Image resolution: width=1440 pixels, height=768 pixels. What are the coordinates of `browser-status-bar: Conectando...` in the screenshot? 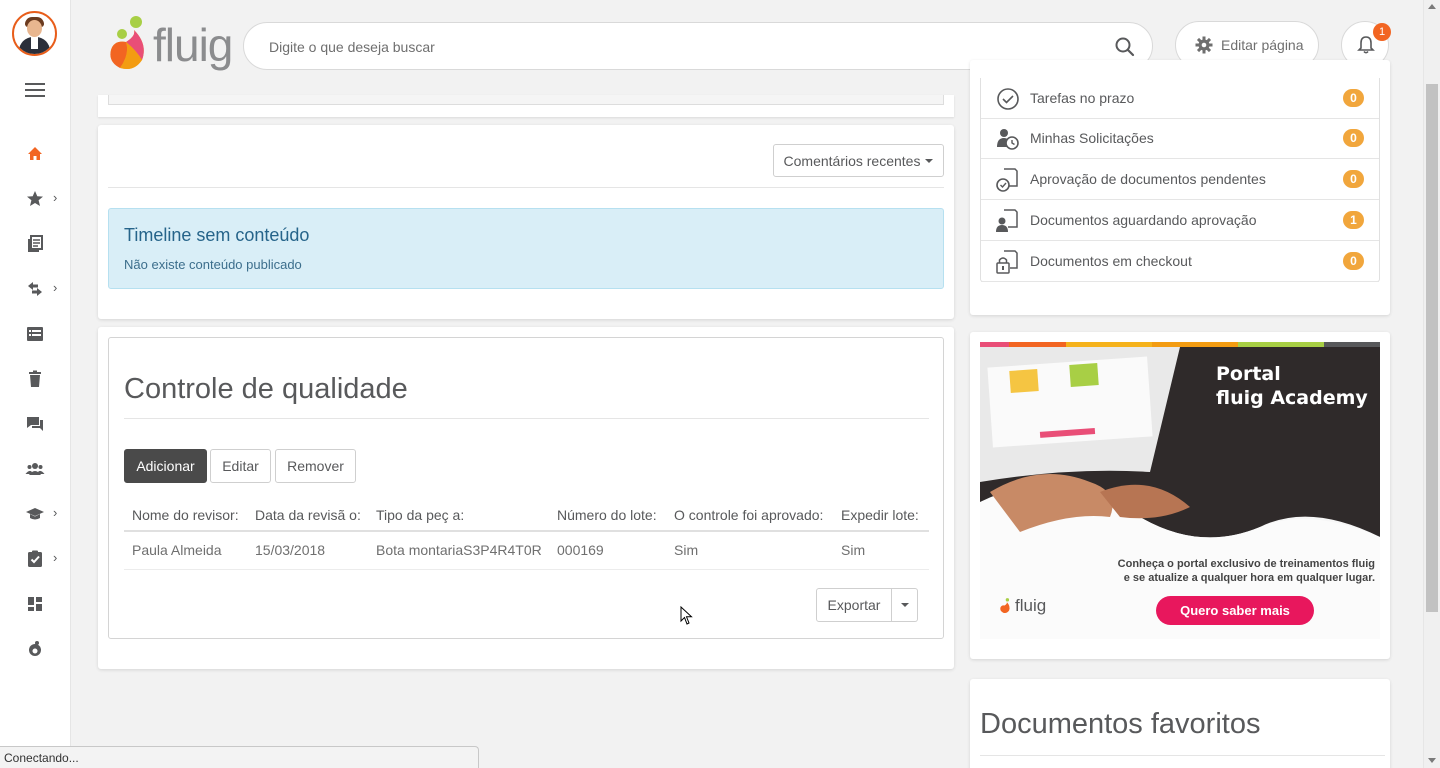 It's located at (239, 757).